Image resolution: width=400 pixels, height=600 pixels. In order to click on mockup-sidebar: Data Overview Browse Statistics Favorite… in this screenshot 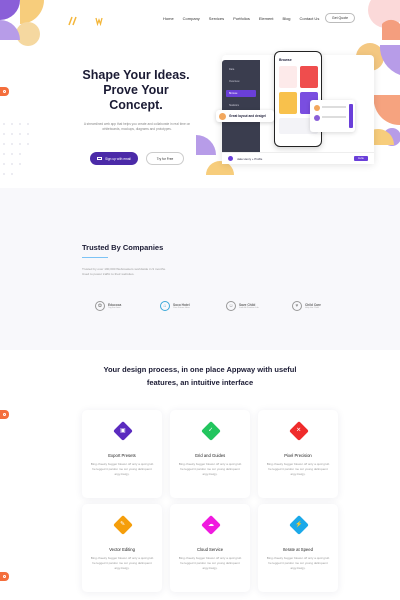, I will do `click(241, 109)`.